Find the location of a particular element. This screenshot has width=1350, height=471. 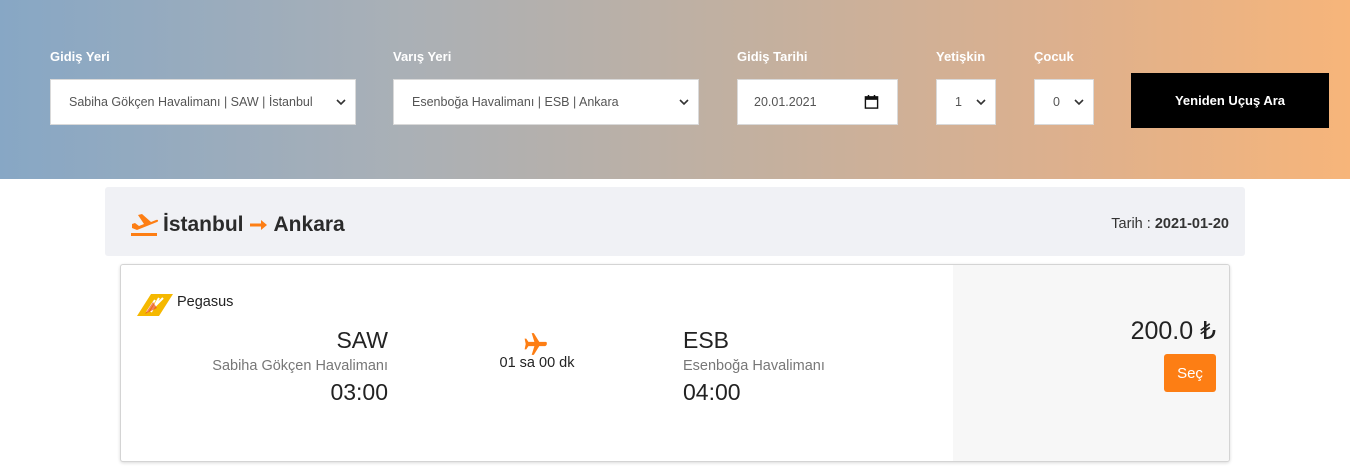

plane-takeoff-icon is located at coordinates (145, 225).